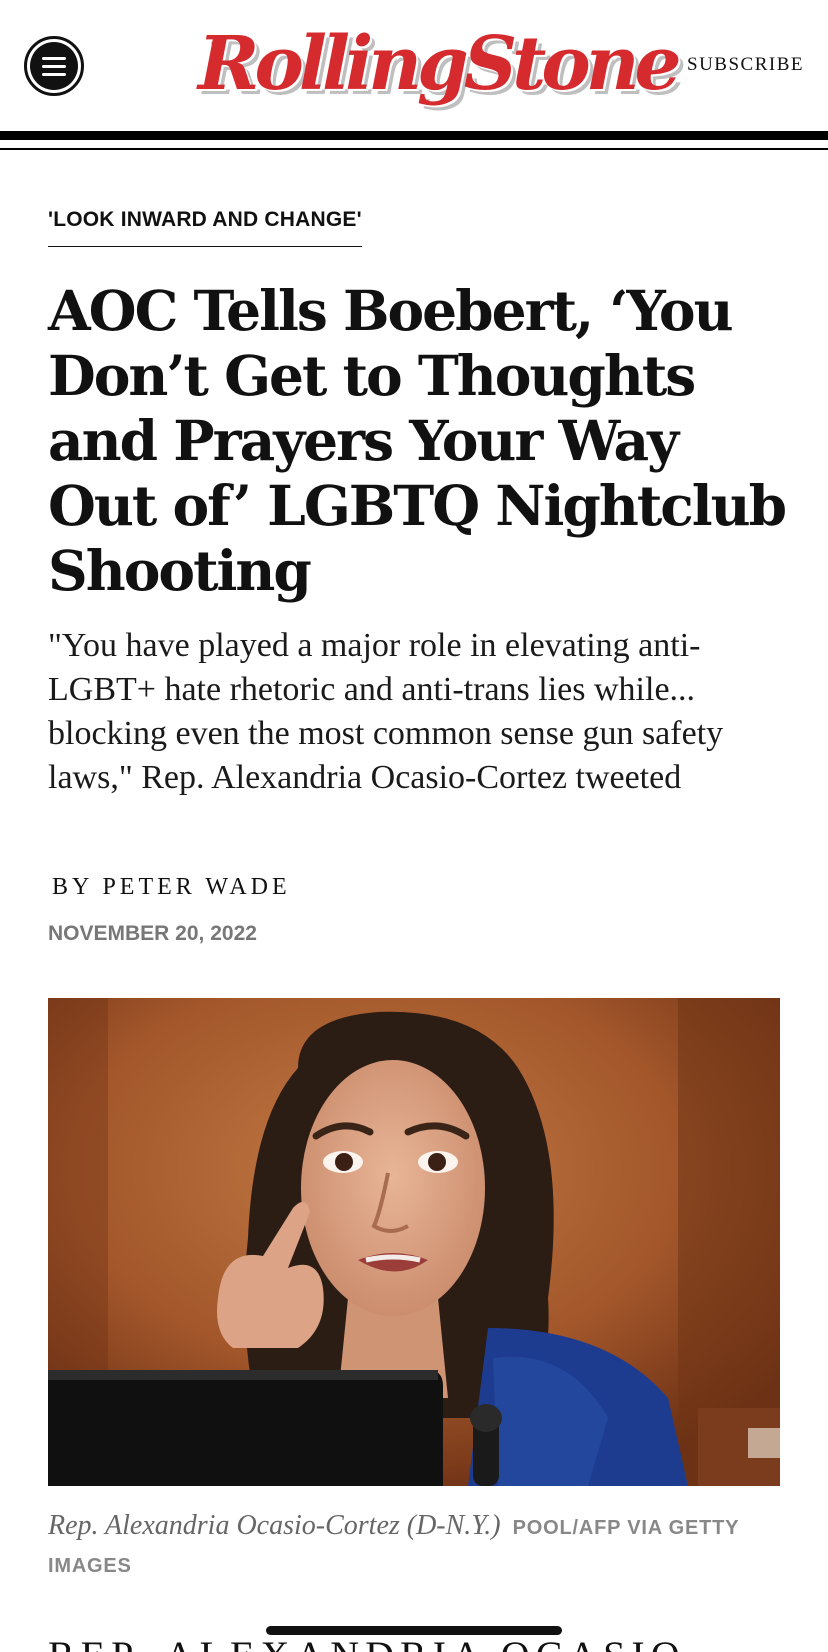 Image resolution: width=828 pixels, height=1652 pixels. Describe the element at coordinates (171, 887) in the screenshot. I see `article-byline: BY PETER WADE` at that location.